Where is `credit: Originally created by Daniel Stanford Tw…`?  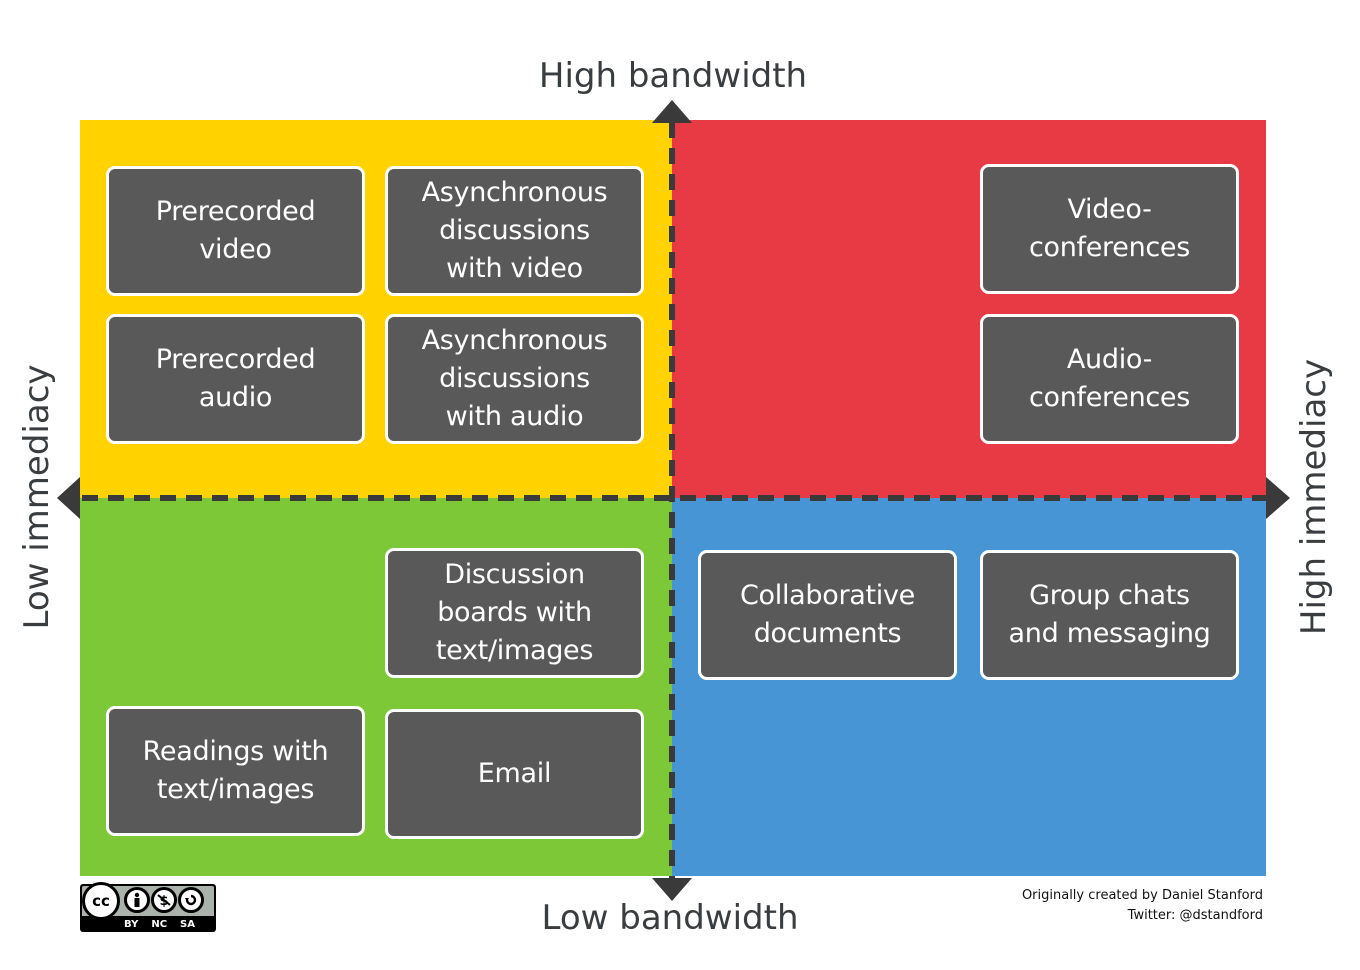
credit: Originally created by Daniel Stanford Tw… is located at coordinates (1142, 906).